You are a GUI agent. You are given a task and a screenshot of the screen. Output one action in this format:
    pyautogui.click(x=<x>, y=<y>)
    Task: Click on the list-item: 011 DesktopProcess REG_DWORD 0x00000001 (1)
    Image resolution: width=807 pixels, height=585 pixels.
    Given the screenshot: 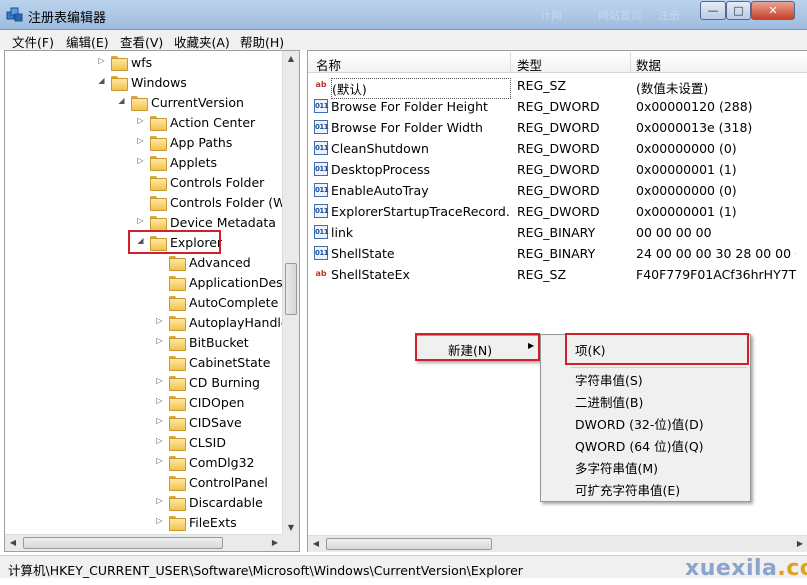 What is the action you would take?
    pyautogui.click(x=557, y=169)
    